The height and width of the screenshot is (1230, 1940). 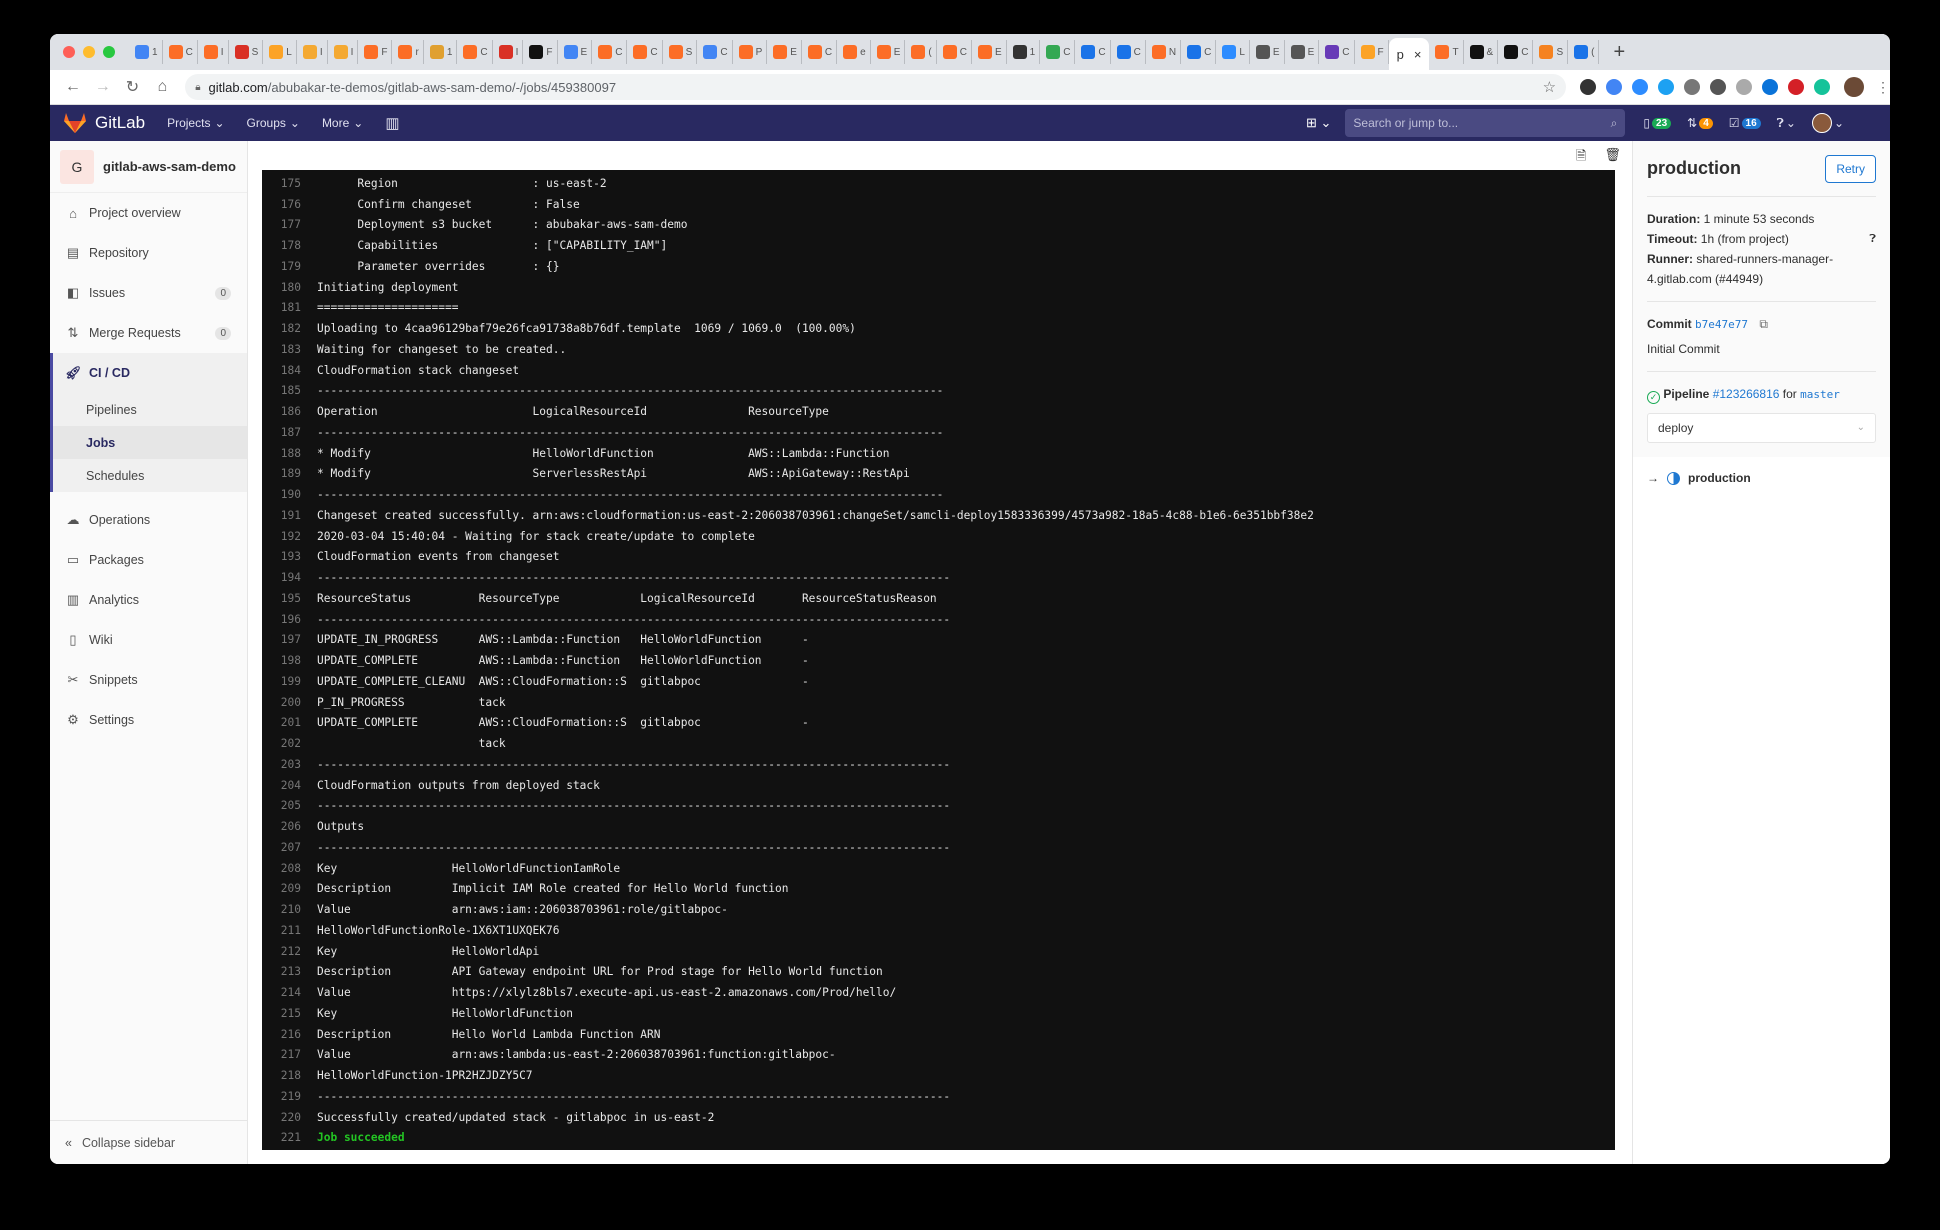 I want to click on stage-dropdown: deploy ⌄, so click(x=1761, y=428).